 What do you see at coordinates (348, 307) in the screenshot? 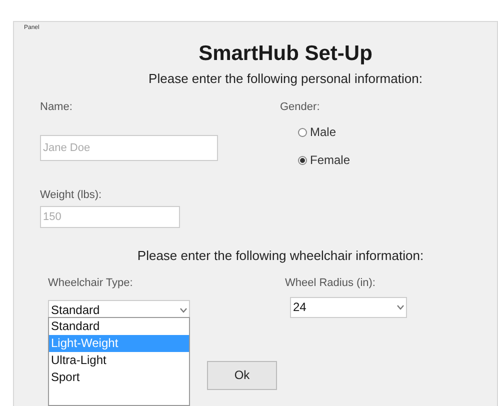
I see `wheel-radius-select: 24` at bounding box center [348, 307].